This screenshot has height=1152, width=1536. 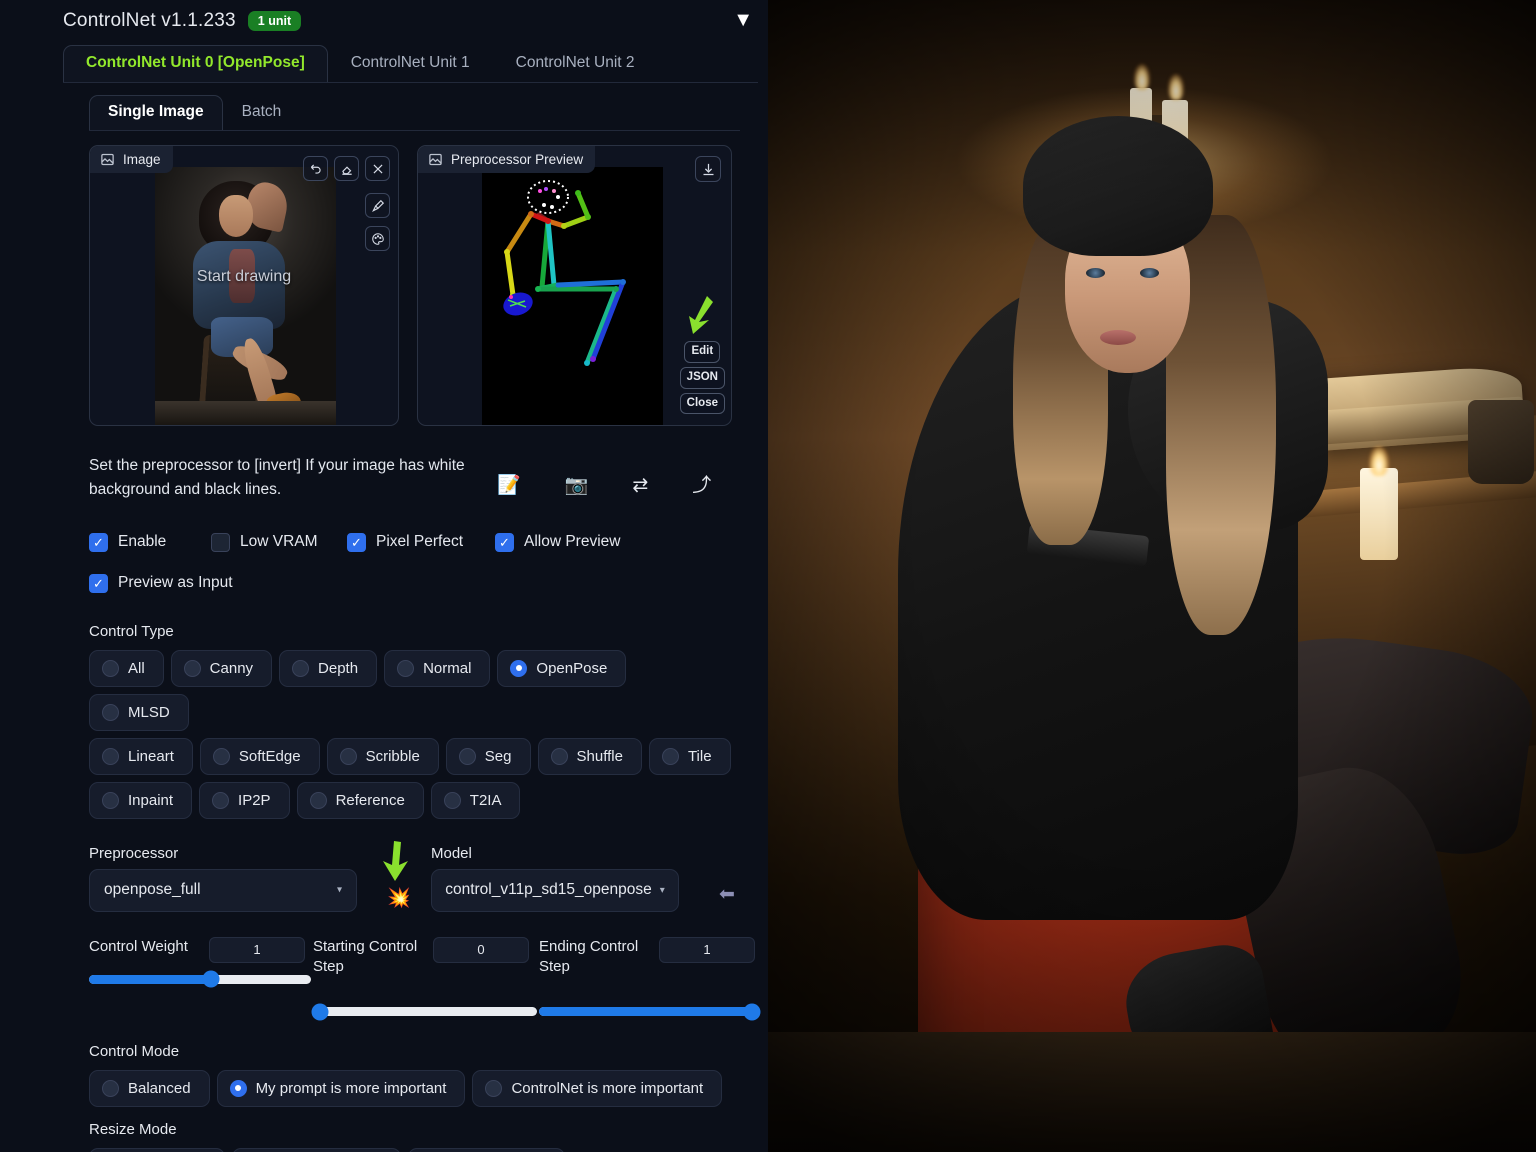 What do you see at coordinates (392, 756) in the screenshot?
I see `control-type-scribble-label: Scribble` at bounding box center [392, 756].